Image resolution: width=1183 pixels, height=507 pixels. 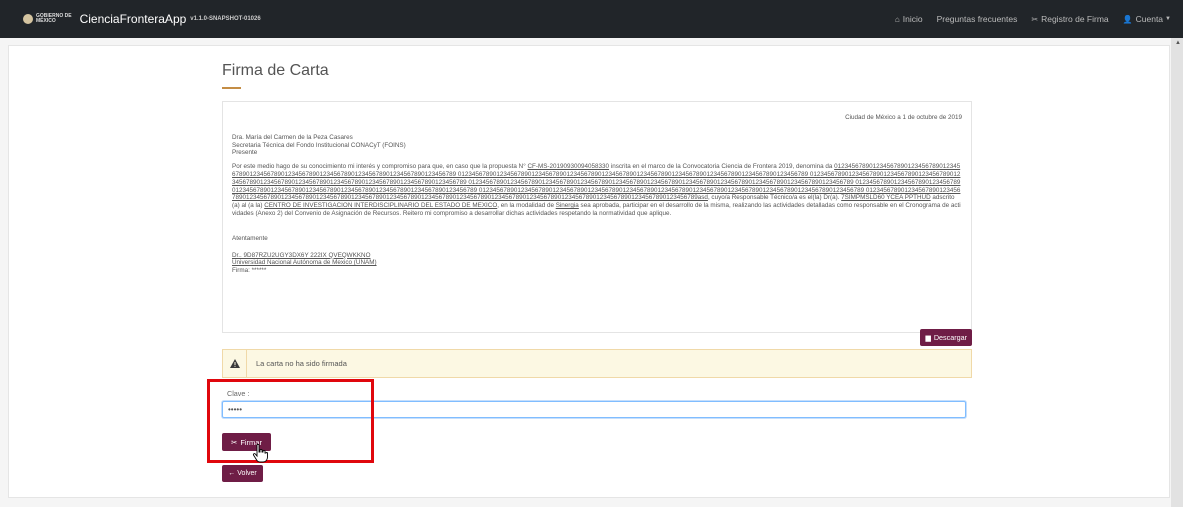 I want to click on download-label: Descargar, so click(x=950, y=337).